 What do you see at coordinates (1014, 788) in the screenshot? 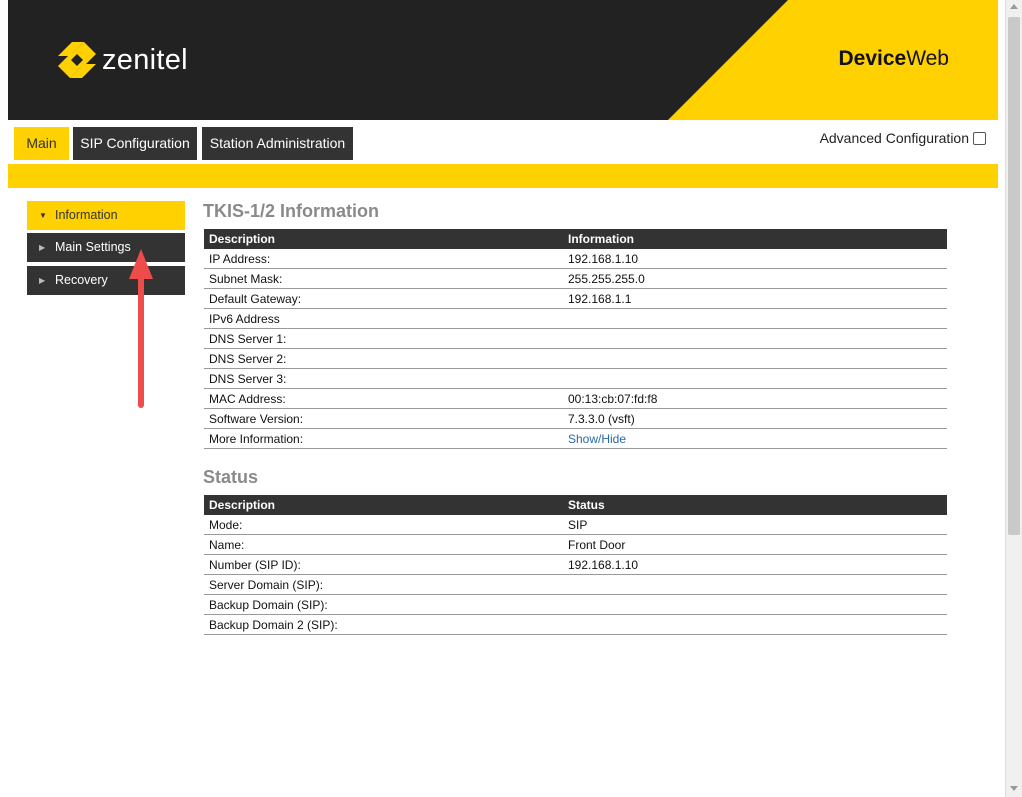
I see `scroll-down-arrow-icon` at bounding box center [1014, 788].